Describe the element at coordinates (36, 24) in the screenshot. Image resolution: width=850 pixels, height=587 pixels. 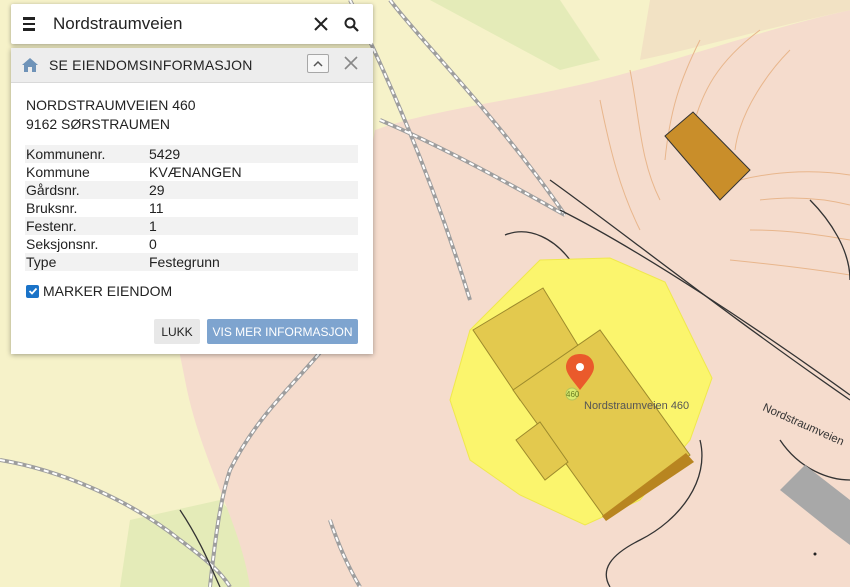
I see `hamburger-menu-icon` at that location.